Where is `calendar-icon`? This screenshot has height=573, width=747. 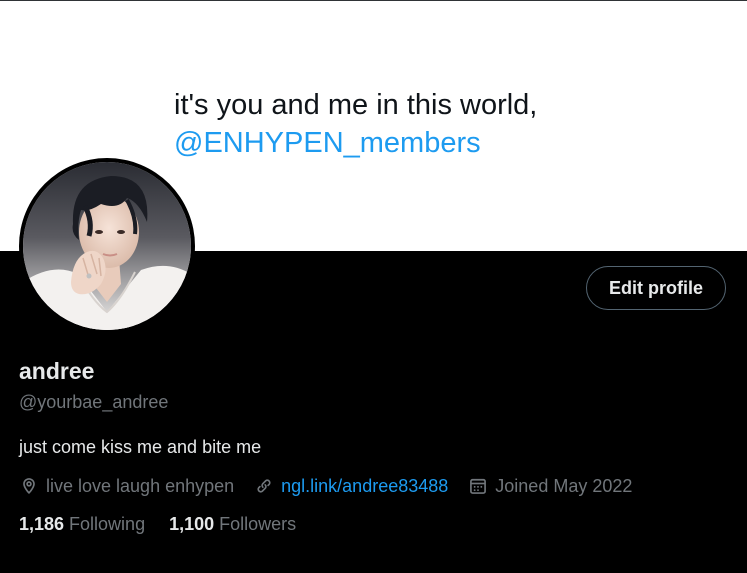
calendar-icon is located at coordinates (478, 486).